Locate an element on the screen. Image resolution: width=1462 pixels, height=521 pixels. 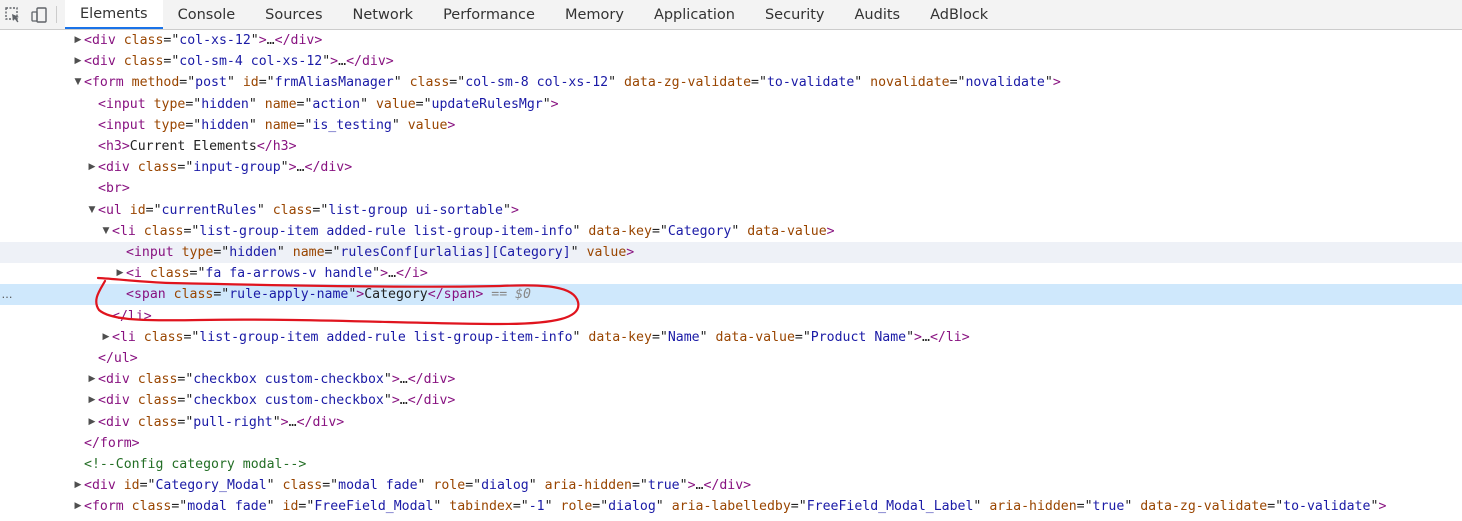
tab-network: Network is located at coordinates (383, 14).